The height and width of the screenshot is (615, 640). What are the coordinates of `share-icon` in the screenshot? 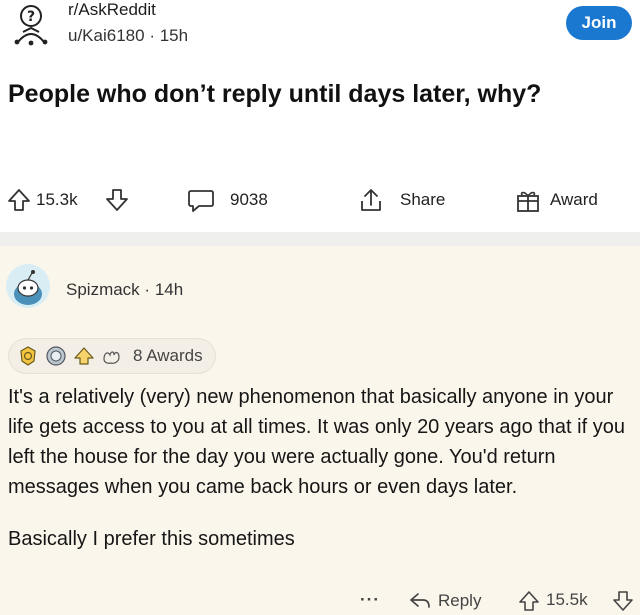 It's located at (371, 200).